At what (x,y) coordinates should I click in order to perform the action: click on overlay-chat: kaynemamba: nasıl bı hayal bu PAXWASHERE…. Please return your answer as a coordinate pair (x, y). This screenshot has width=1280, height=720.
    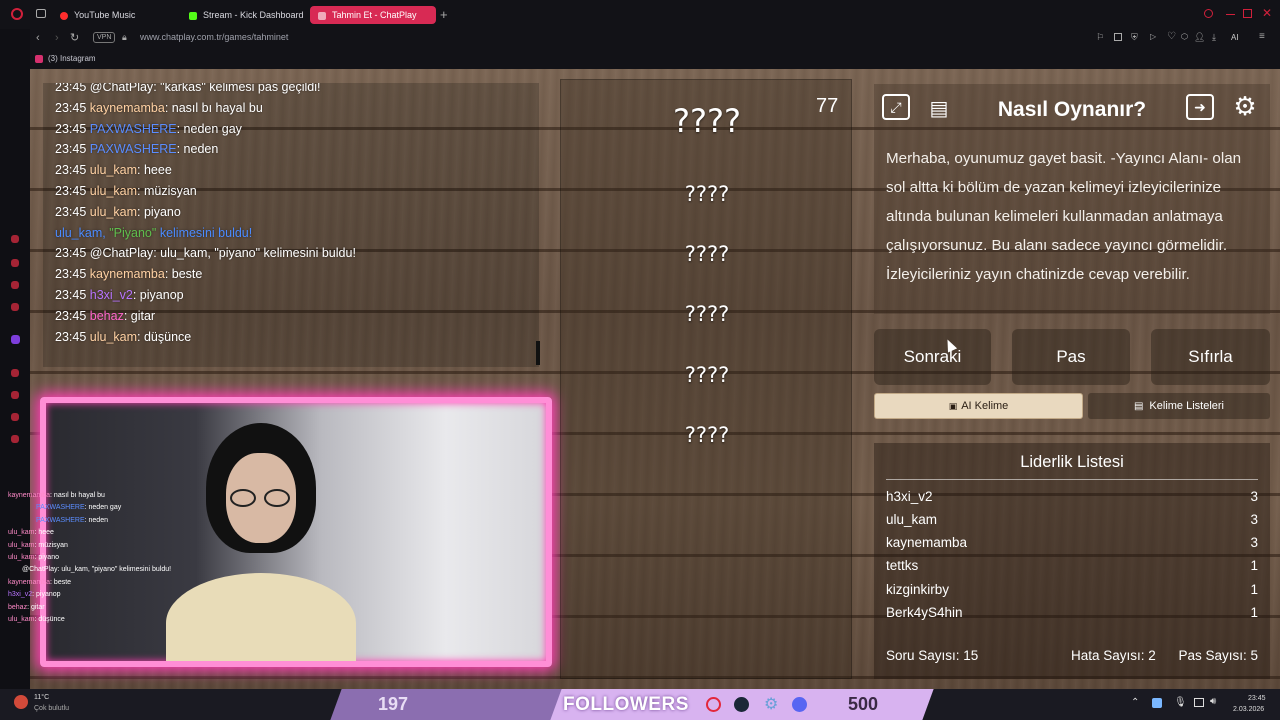
    Looking at the image, I should click on (108, 558).